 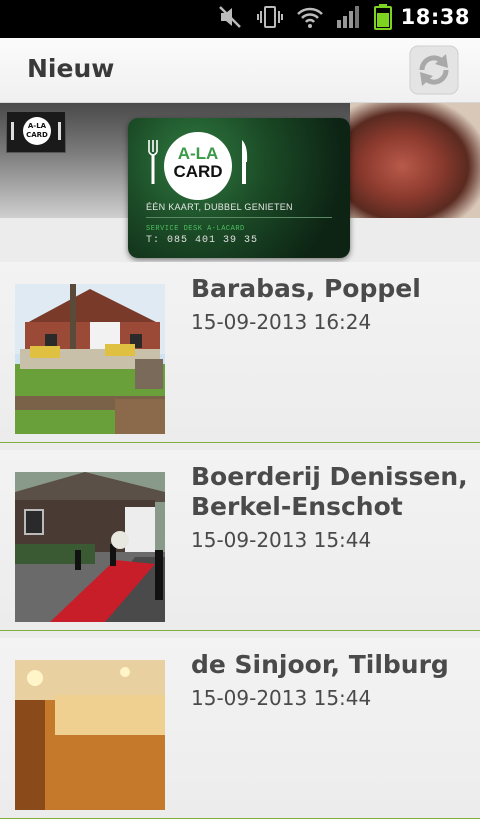 What do you see at coordinates (281, 322) in the screenshot?
I see `post-date: 15-09-2013 16:24` at bounding box center [281, 322].